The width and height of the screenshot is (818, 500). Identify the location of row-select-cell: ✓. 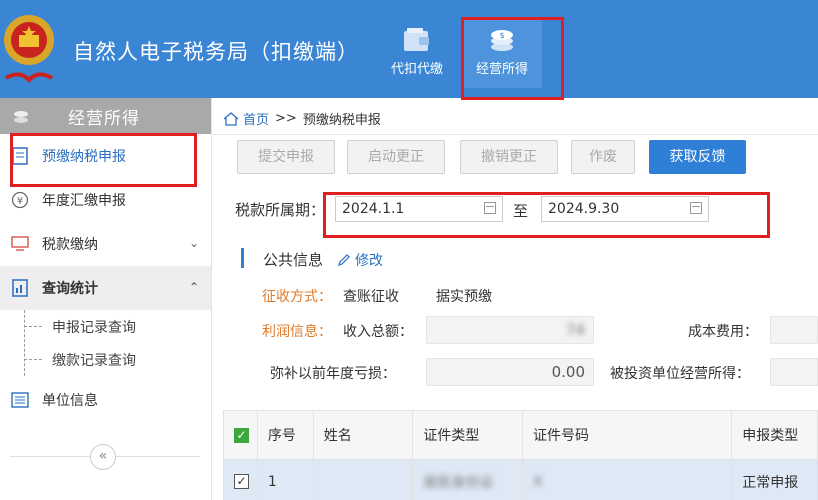
(241, 480).